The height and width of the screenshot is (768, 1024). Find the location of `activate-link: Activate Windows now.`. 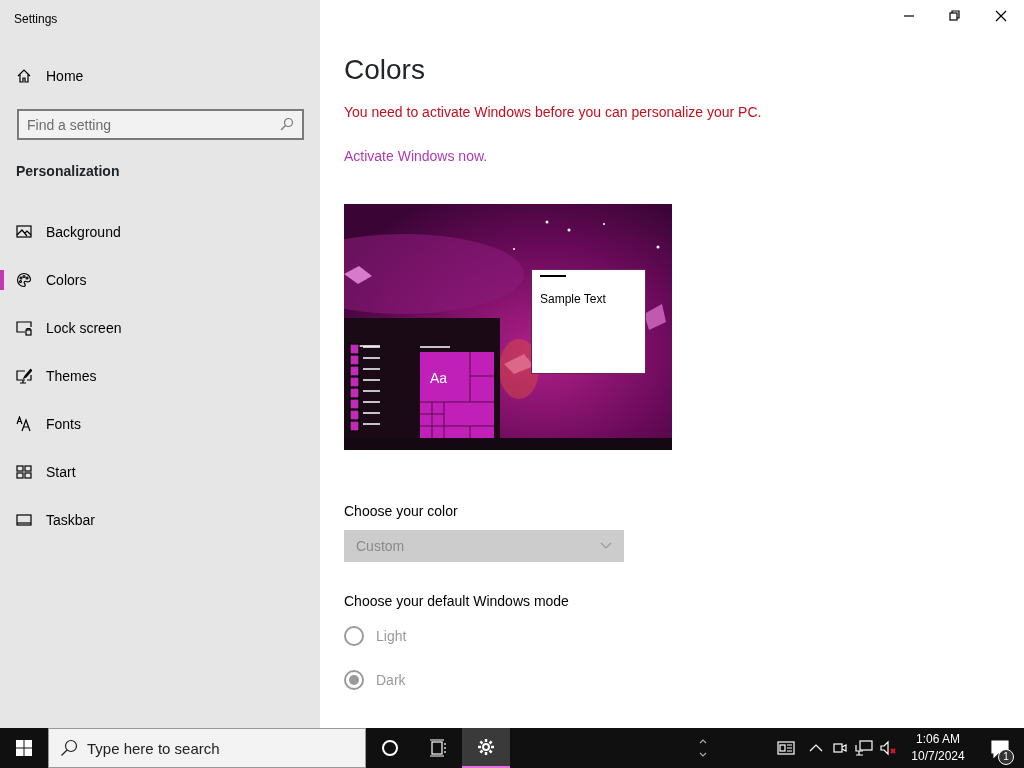

activate-link: Activate Windows now. is located at coordinates (416, 156).